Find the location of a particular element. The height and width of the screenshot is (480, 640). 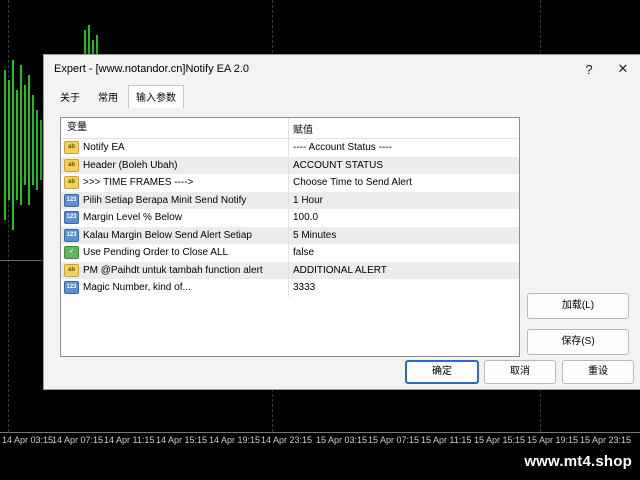

time-tick: 15 Apr 11:15 is located at coordinates (446, 440).